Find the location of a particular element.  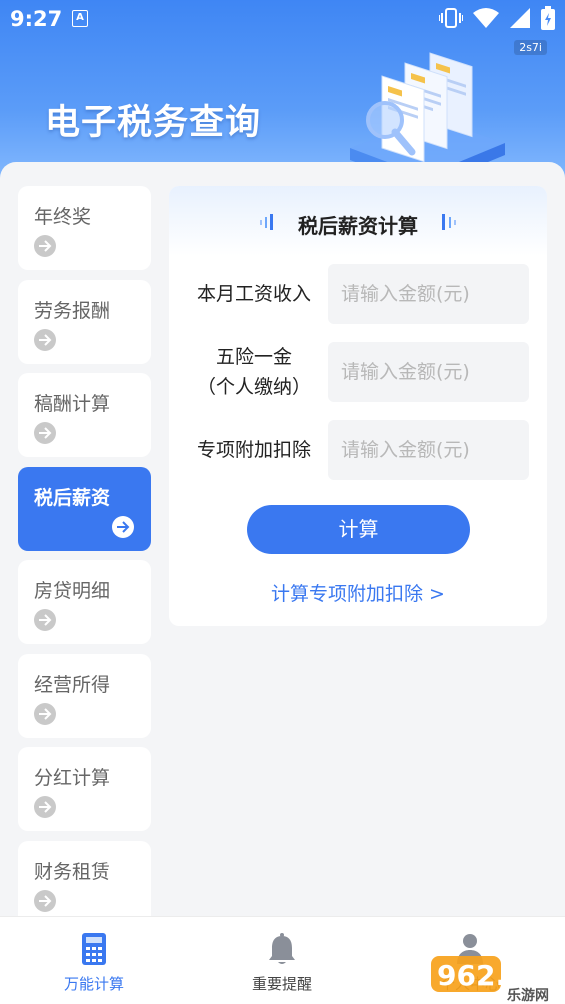

sidebar-item-dividend: 分红计算 is located at coordinates (84, 789).